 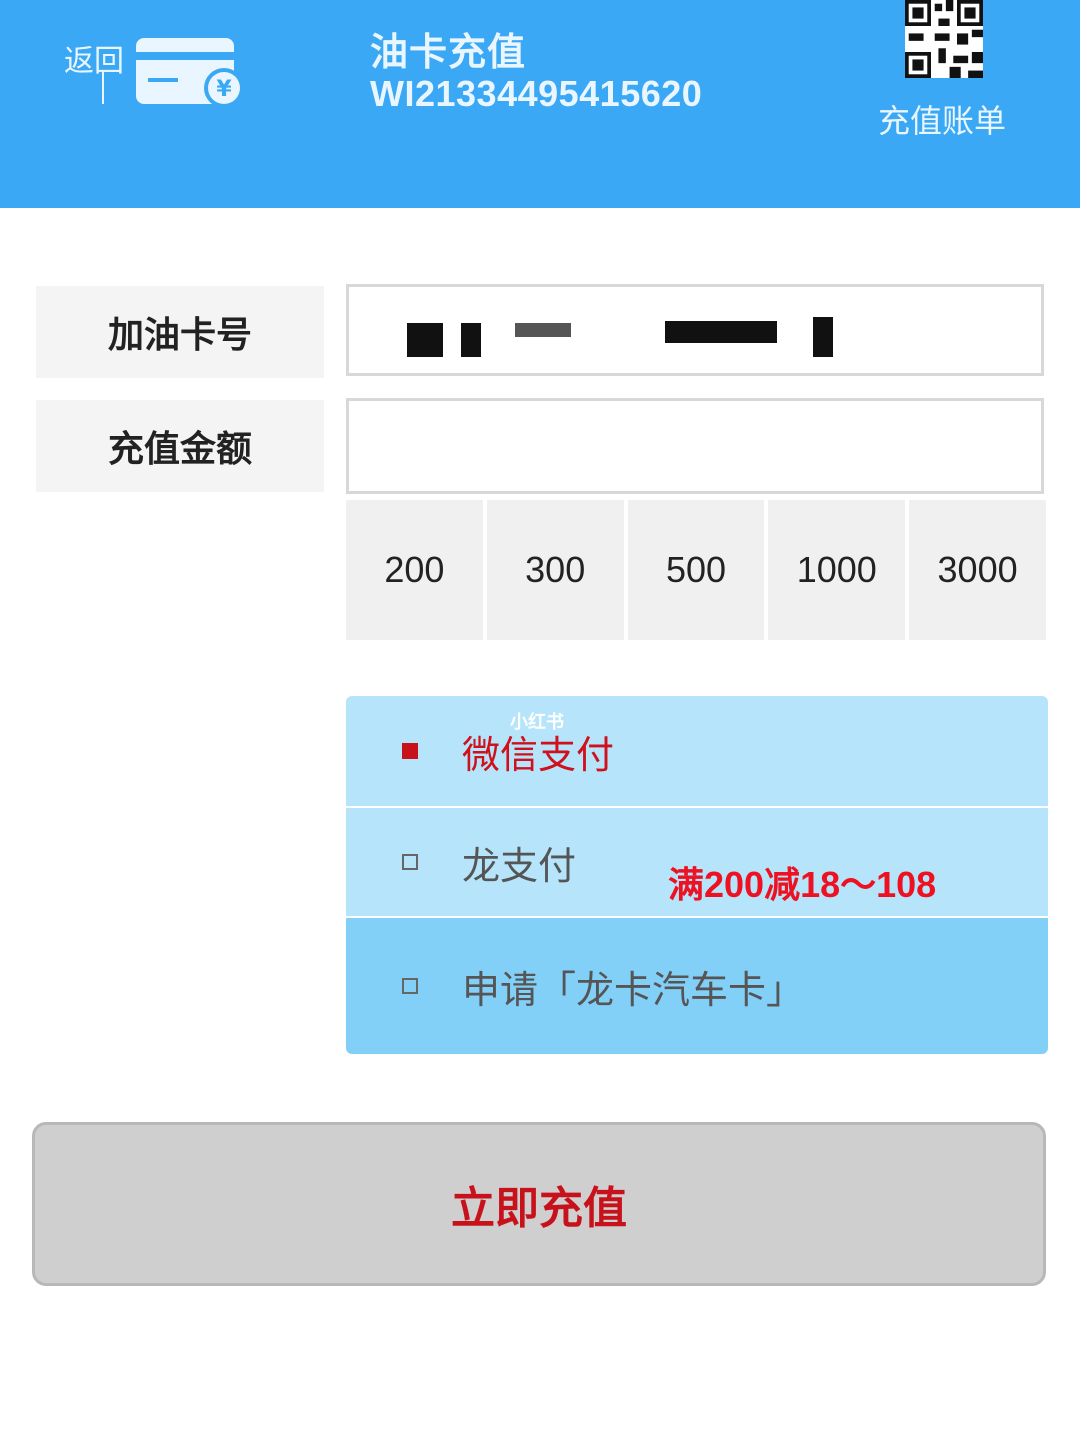 What do you see at coordinates (103, 87) in the screenshot?
I see `back-divider` at bounding box center [103, 87].